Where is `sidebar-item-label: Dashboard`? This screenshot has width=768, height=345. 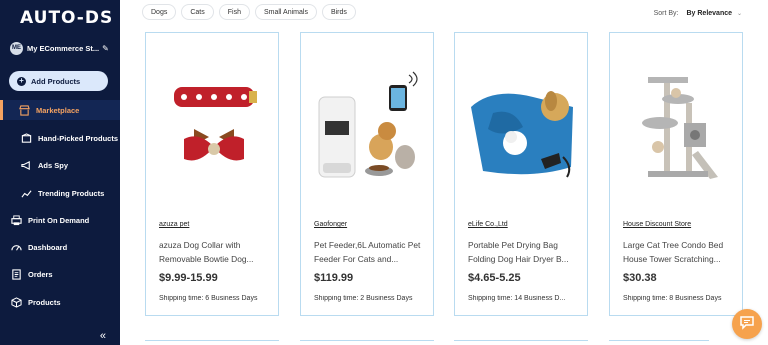
sidebar-item-label: Dashboard is located at coordinates (48, 247).